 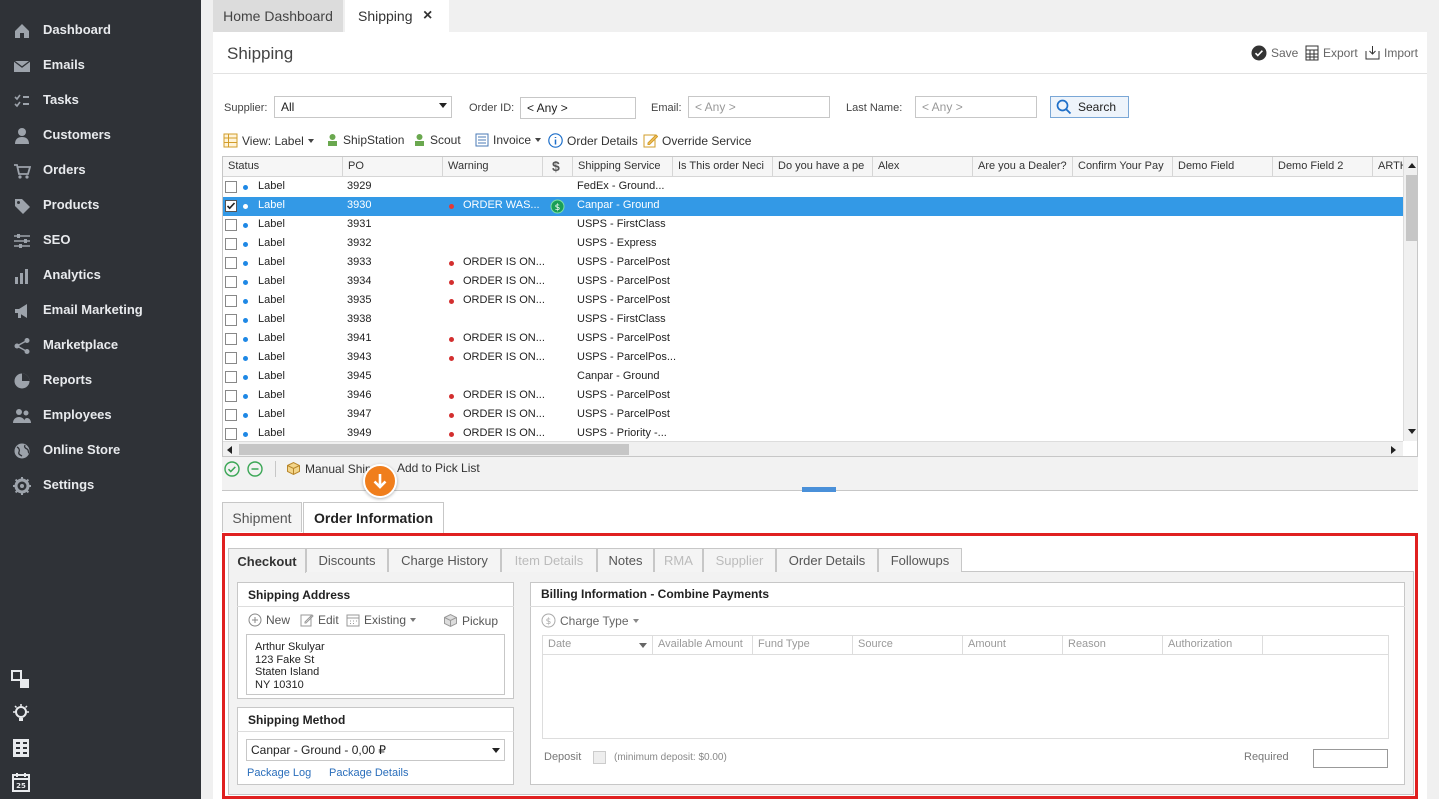 What do you see at coordinates (100, 65) in the screenshot?
I see `sidebar-item-emails: Emails` at bounding box center [100, 65].